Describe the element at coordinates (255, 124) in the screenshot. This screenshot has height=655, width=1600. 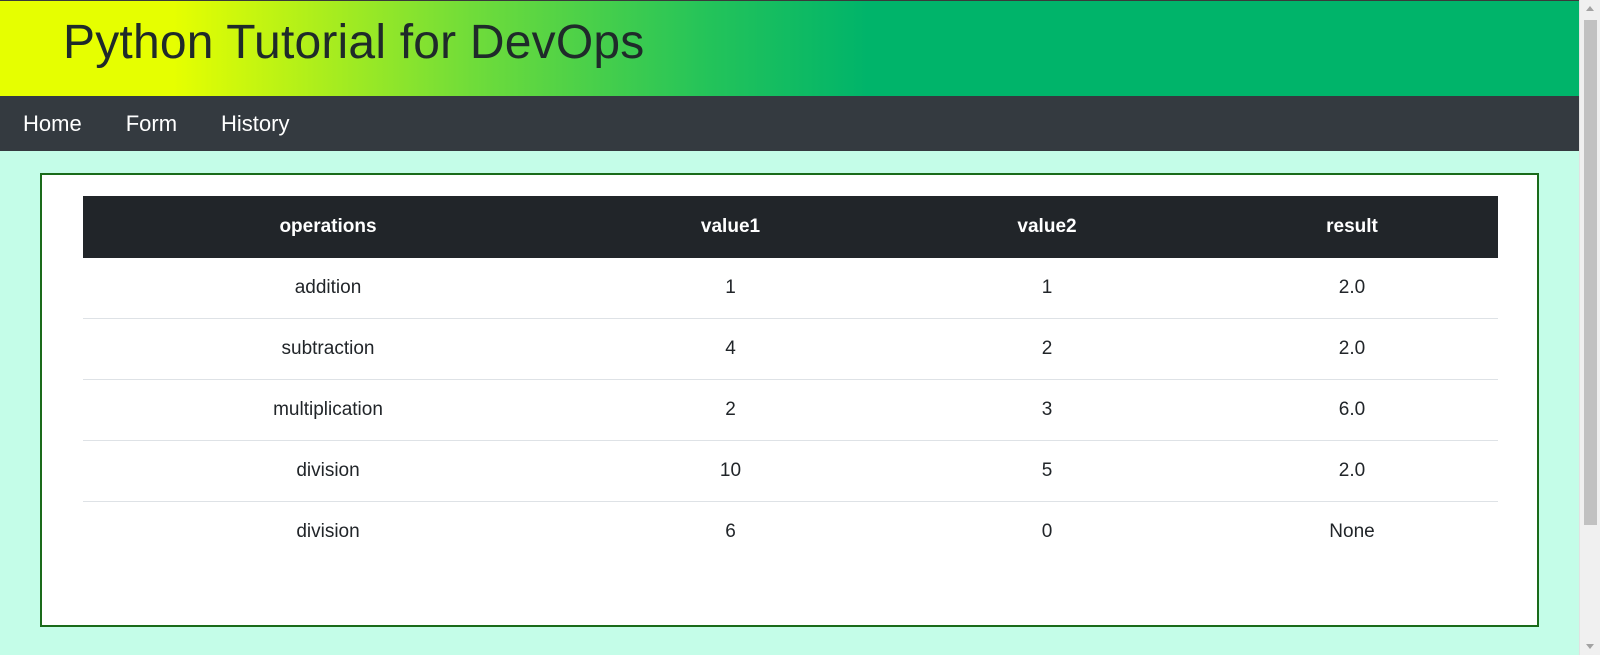
I see `nav-link-history: History` at that location.